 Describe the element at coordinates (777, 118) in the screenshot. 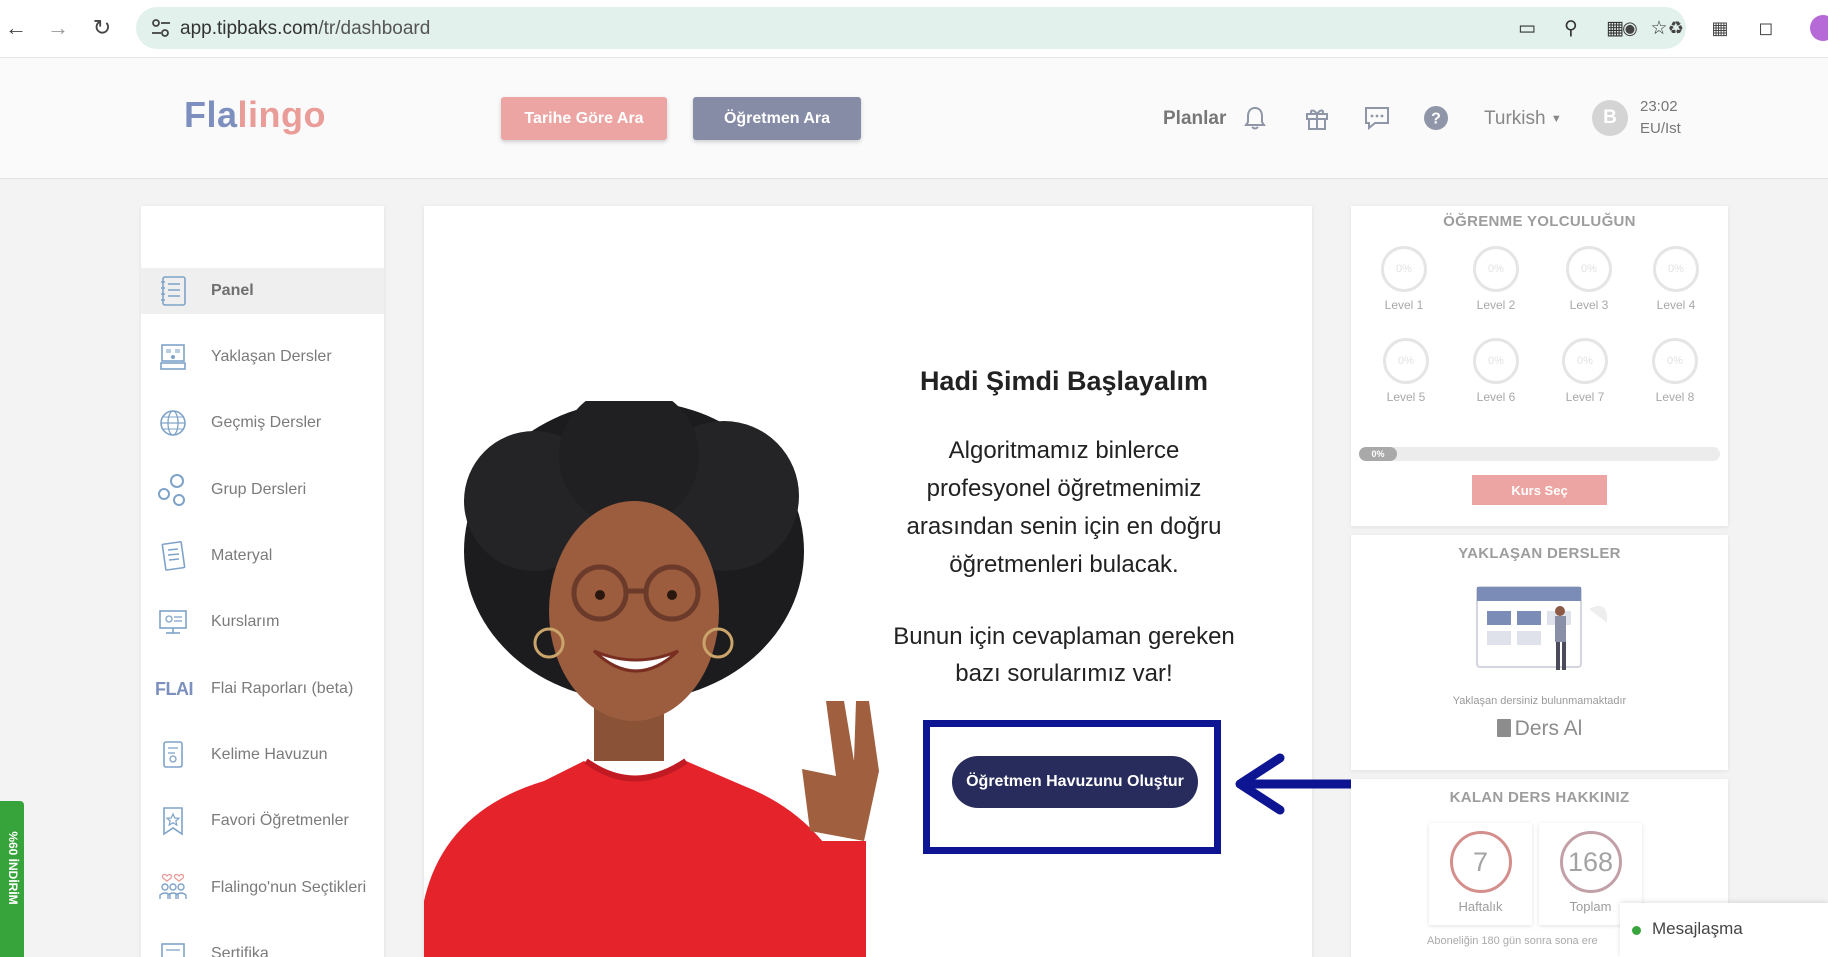

I see `teacher-search-button: Öğretmen Ara` at that location.